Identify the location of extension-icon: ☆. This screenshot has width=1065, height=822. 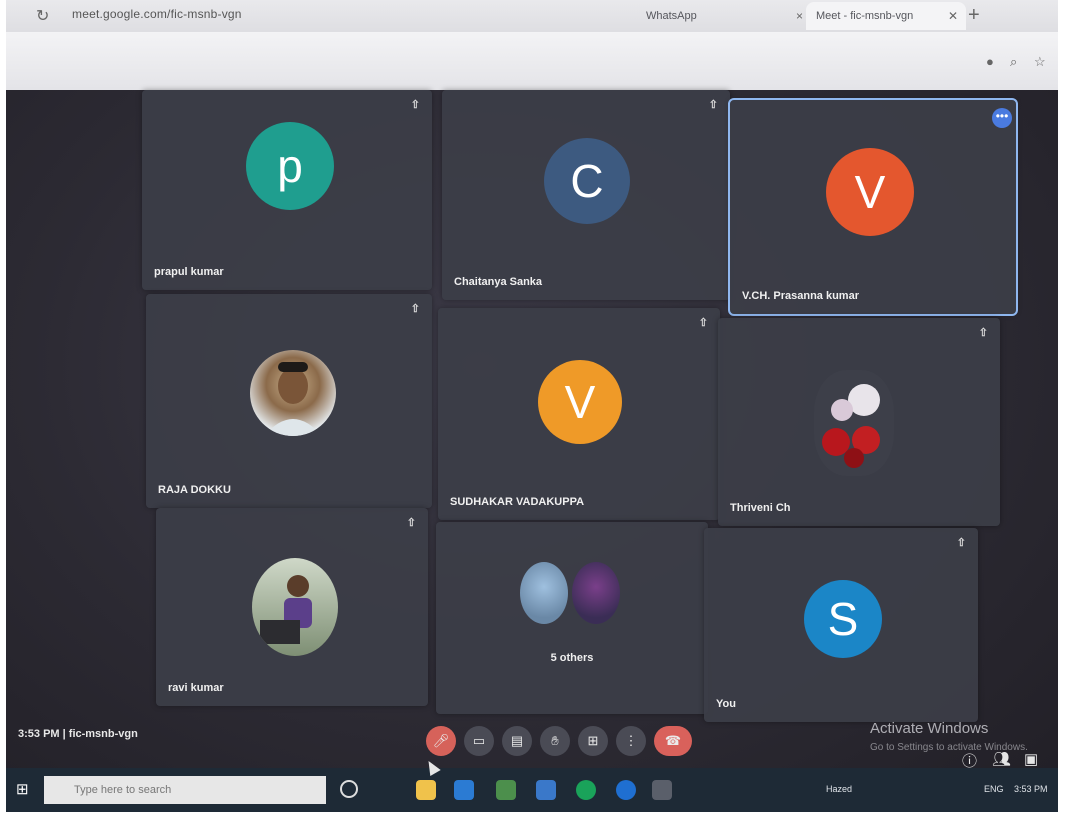
(1040, 62).